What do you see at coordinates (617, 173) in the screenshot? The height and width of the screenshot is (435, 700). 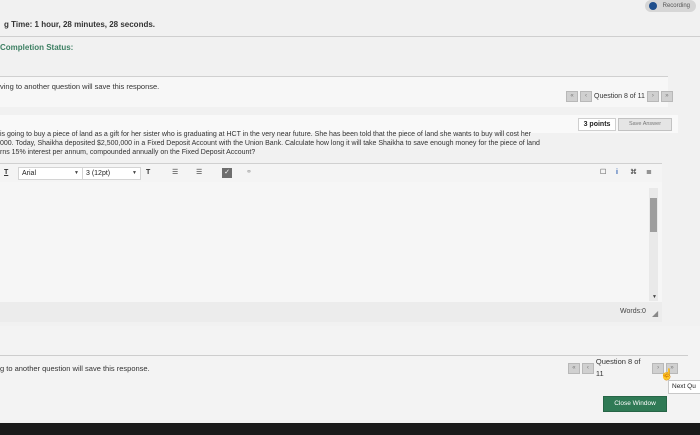 I see `info-icon: i` at bounding box center [617, 173].